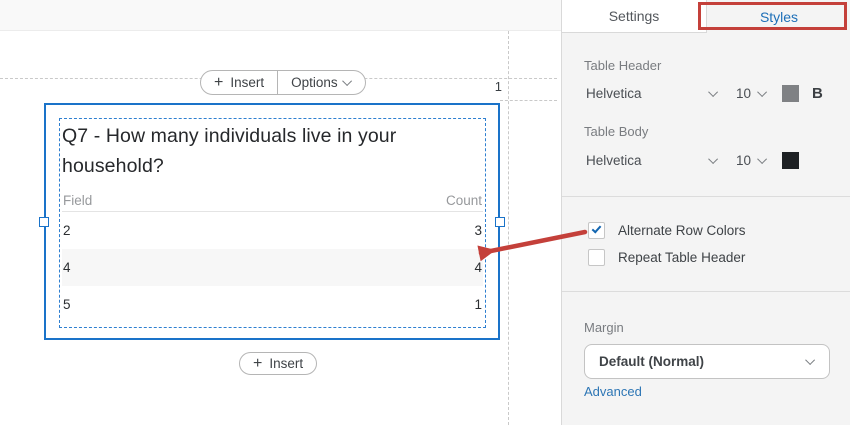 This screenshot has height=425, width=850. I want to click on unchecked-checkbox-icon, so click(596, 257).